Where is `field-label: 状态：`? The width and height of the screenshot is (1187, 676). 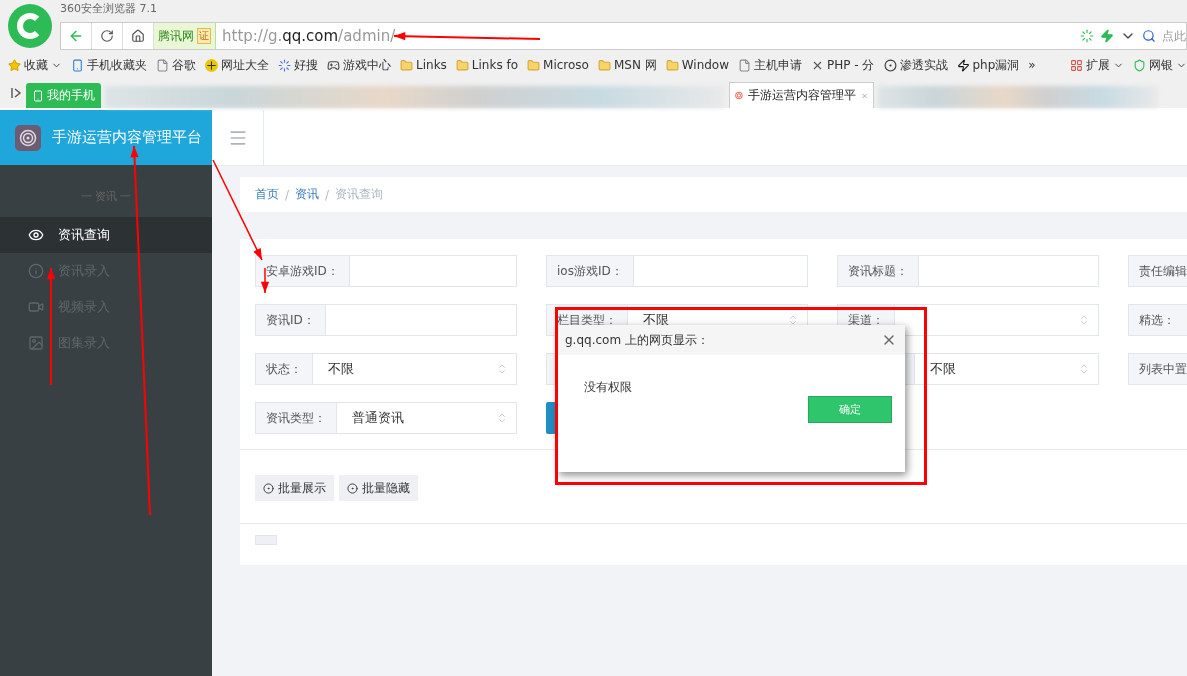 field-label: 状态： is located at coordinates (284, 369).